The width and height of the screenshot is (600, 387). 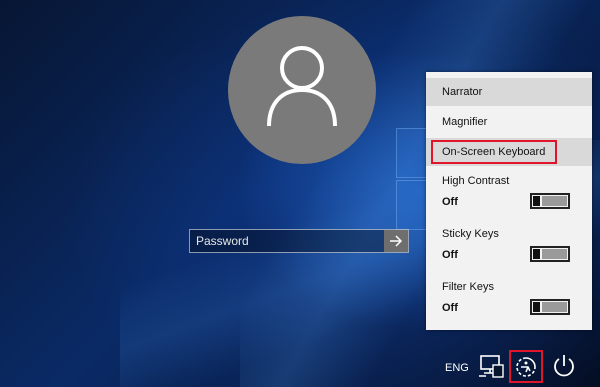 I want to click on sticky-keys-switch, so click(x=550, y=254).